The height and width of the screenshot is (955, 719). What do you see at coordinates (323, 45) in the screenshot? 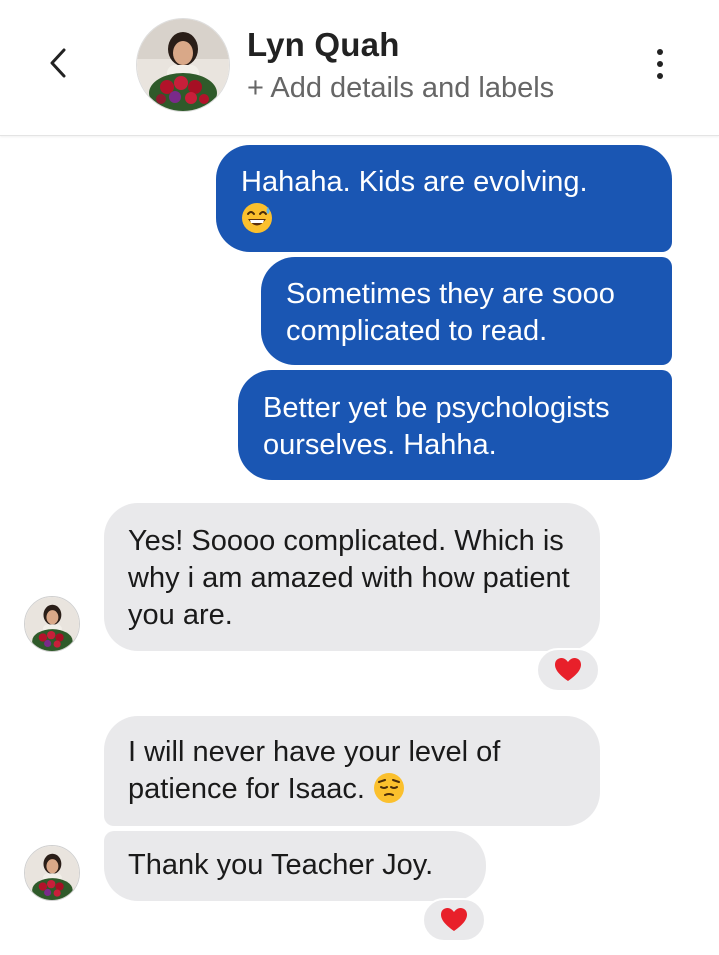
I see `contact-name: Lyn Quah` at bounding box center [323, 45].